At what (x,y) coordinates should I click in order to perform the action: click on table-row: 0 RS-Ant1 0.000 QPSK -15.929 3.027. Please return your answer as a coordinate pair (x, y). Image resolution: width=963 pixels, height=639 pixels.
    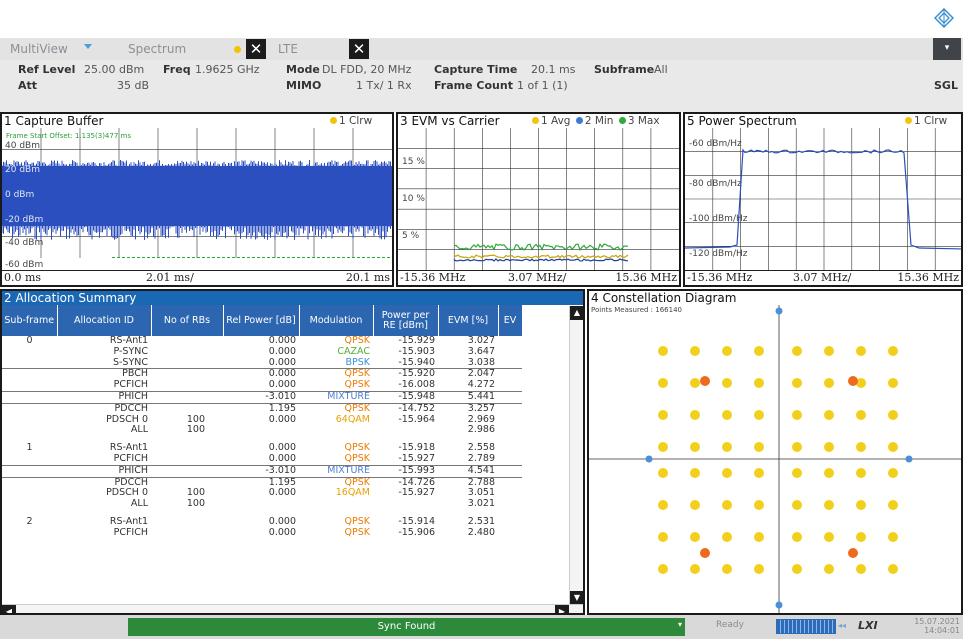
    Looking at the image, I should click on (262, 341).